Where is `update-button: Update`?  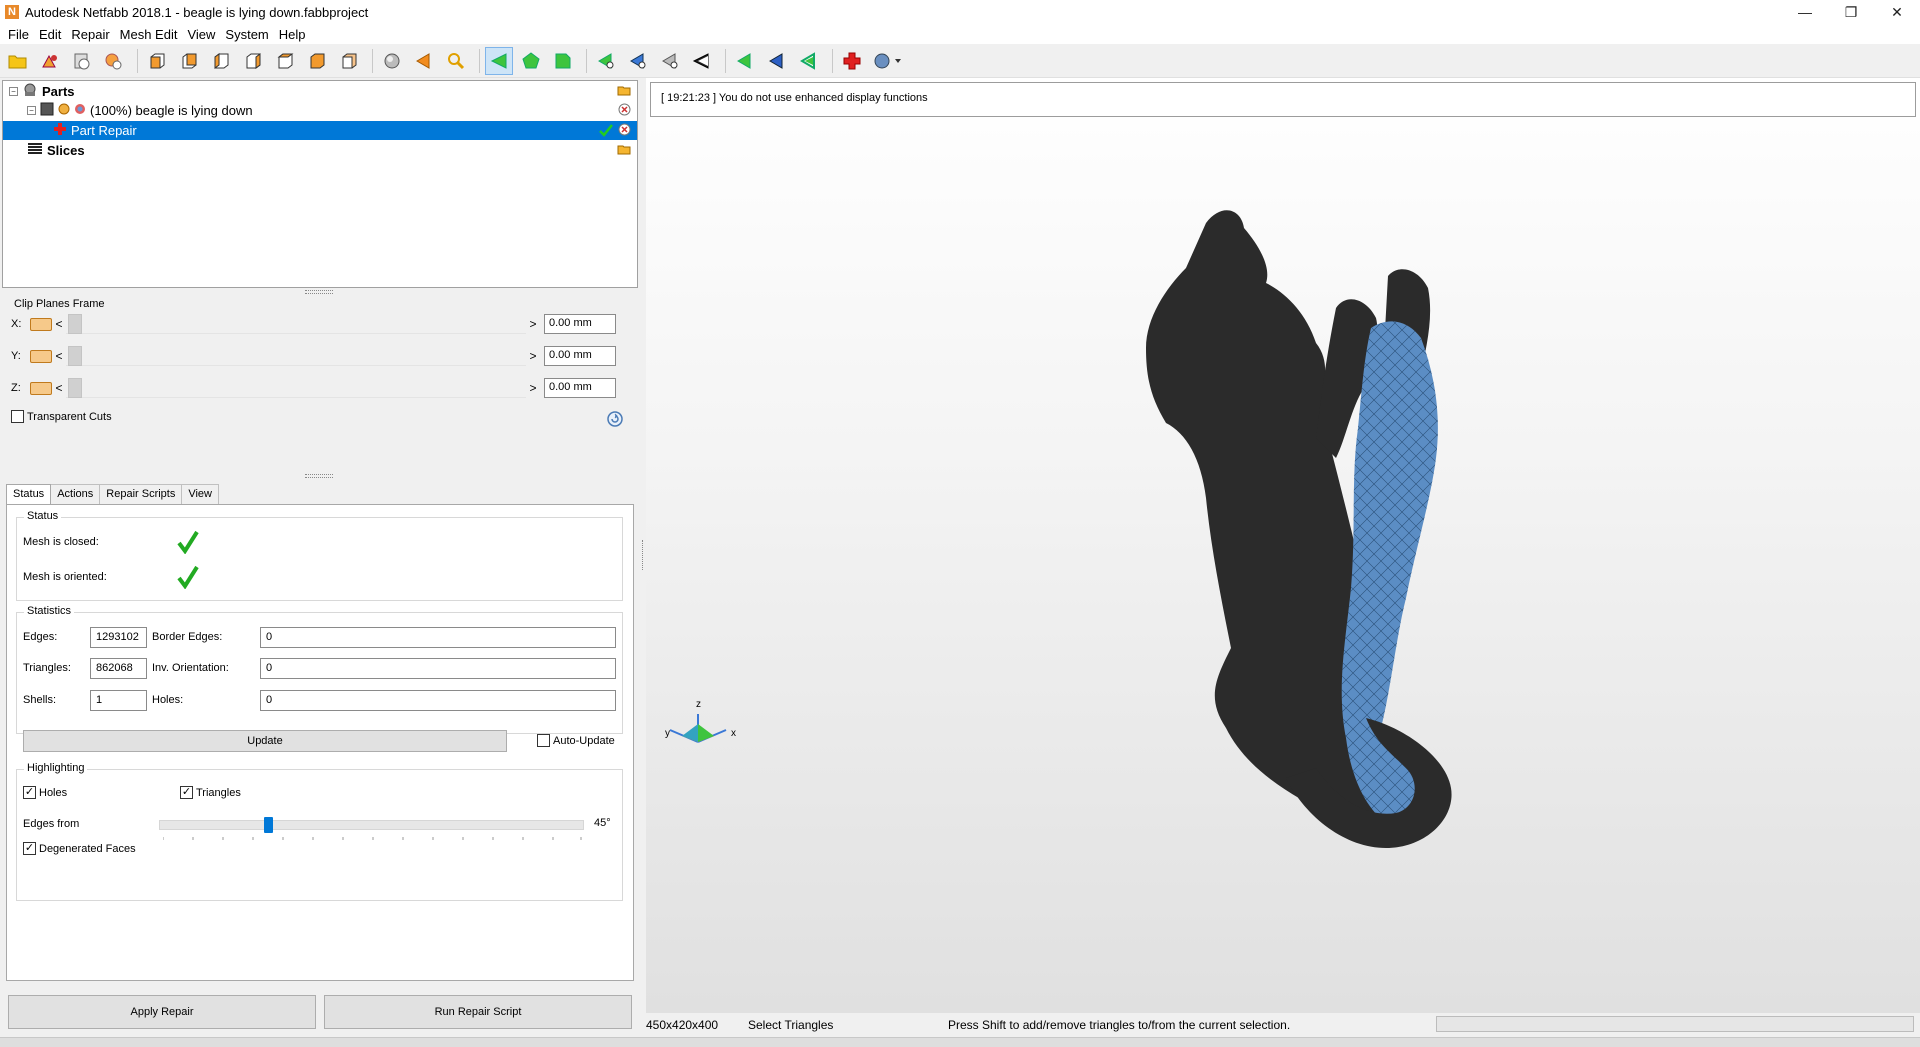
update-button: Update is located at coordinates (265, 741).